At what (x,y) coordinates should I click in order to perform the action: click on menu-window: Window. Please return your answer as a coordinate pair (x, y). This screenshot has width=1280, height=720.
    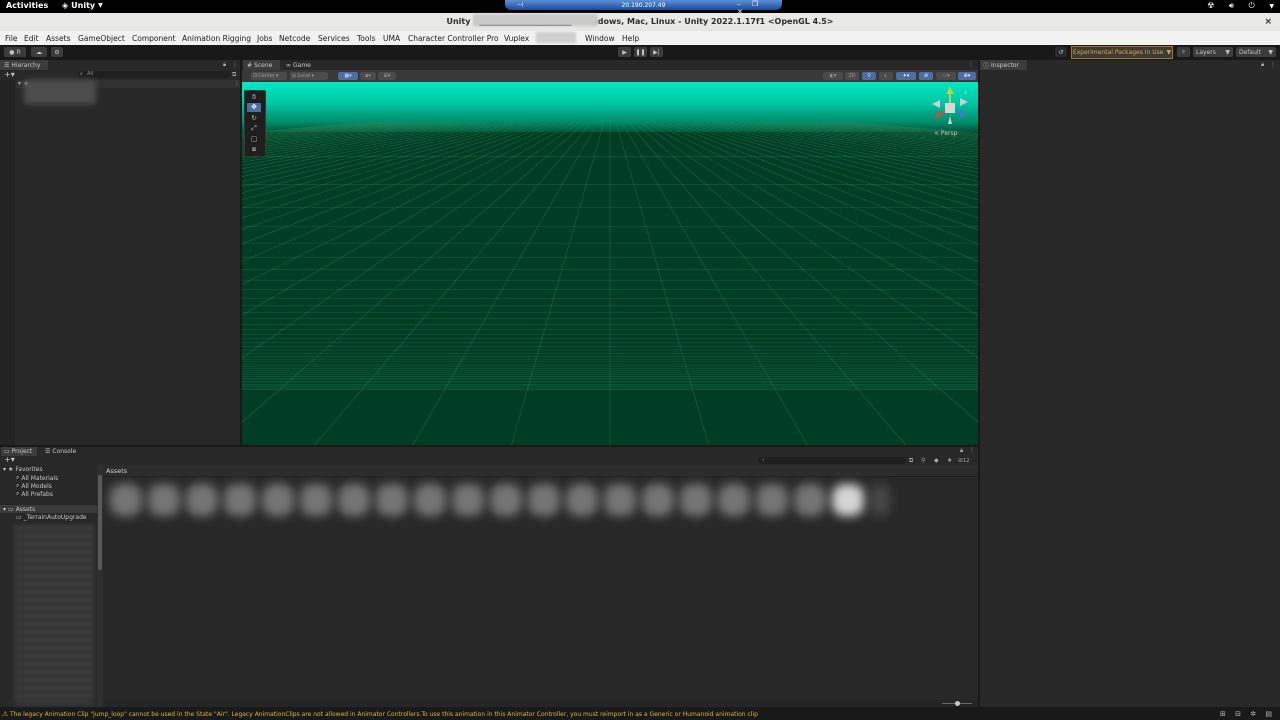
    Looking at the image, I should click on (600, 38).